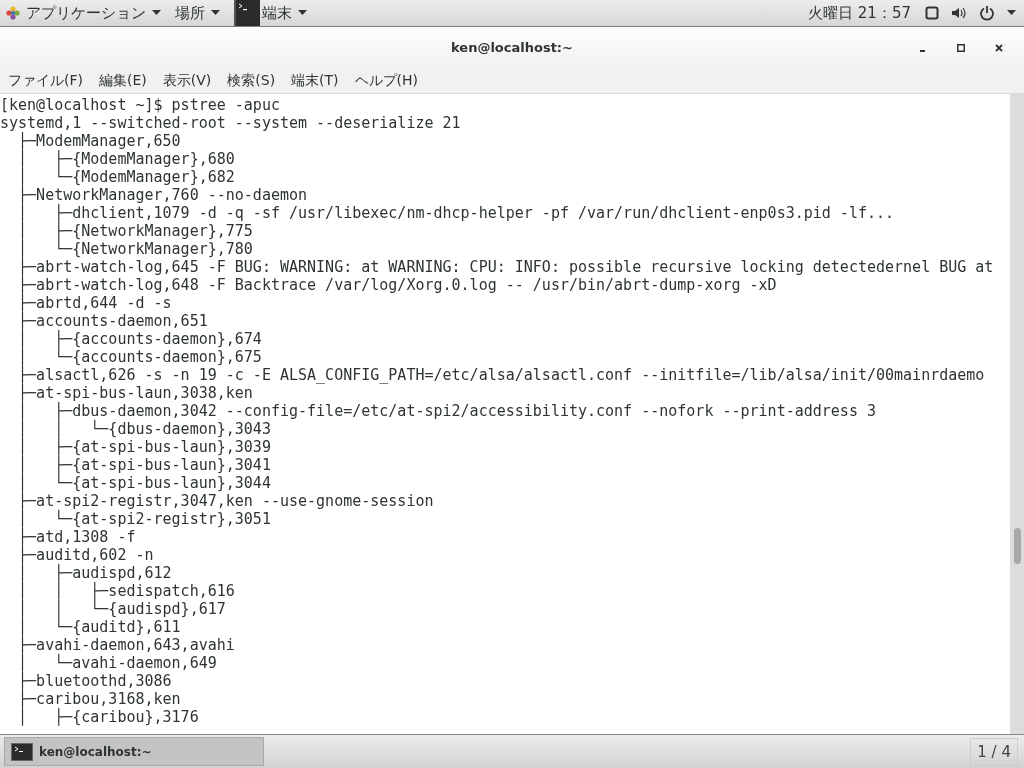 The width and height of the screenshot is (1024, 768). Describe the element at coordinates (45, 80) in the screenshot. I see `menu-item: ファイル(F)` at that location.